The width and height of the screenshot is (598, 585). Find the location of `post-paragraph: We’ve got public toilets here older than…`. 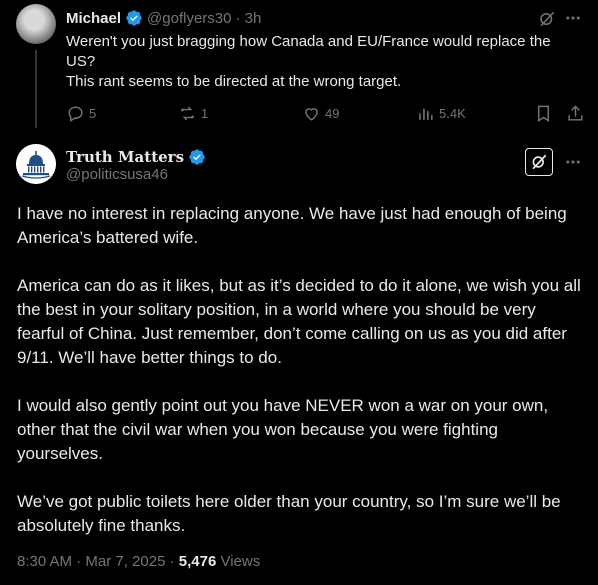

post-paragraph: We’ve got public toilets here older than… is located at coordinates (289, 513).